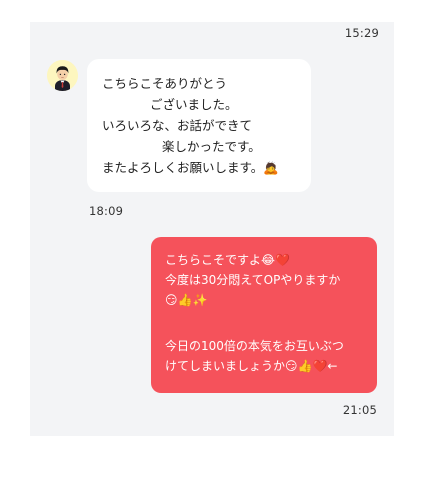 This screenshot has height=480, width=421. I want to click on incoming-line-4: 楽しかったです。, so click(211, 146).